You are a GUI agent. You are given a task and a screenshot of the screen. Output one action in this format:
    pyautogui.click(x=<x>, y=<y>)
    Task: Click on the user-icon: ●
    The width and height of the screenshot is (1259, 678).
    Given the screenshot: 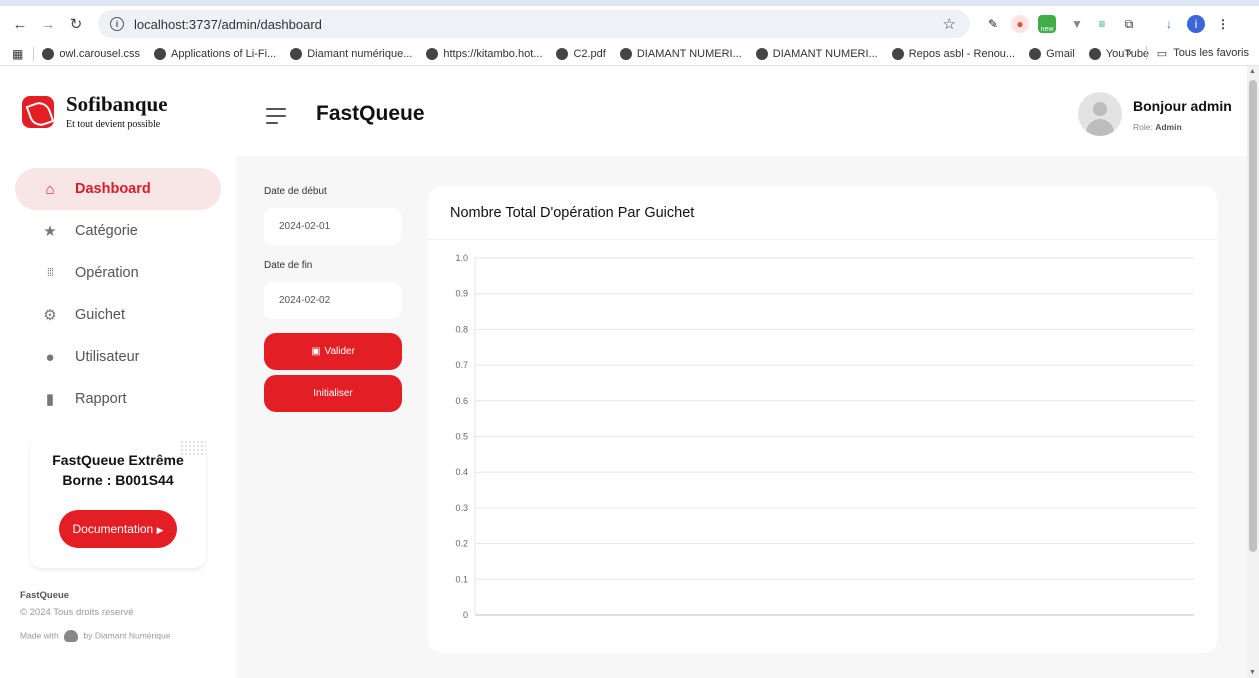 What is the action you would take?
    pyautogui.click(x=50, y=357)
    